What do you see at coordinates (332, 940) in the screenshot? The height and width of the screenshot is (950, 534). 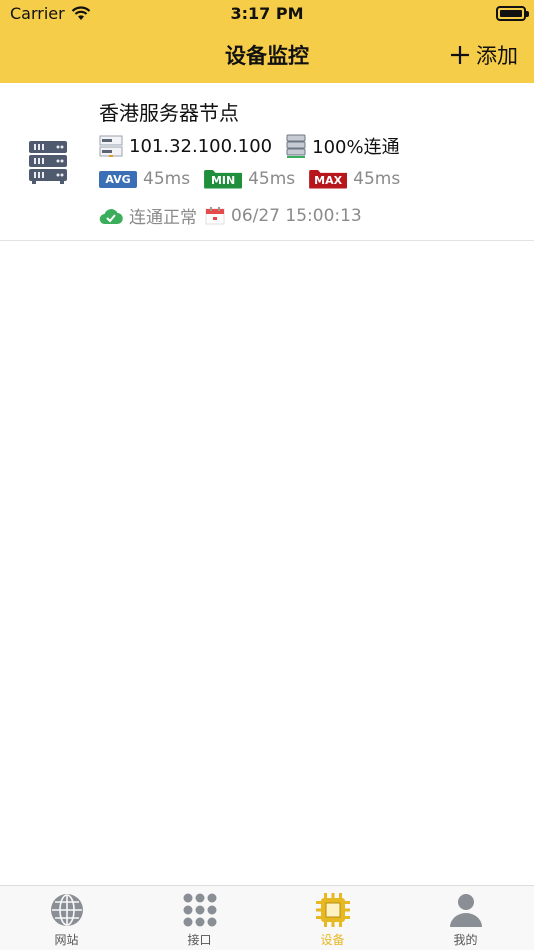 I see `tab-label: 设备` at bounding box center [332, 940].